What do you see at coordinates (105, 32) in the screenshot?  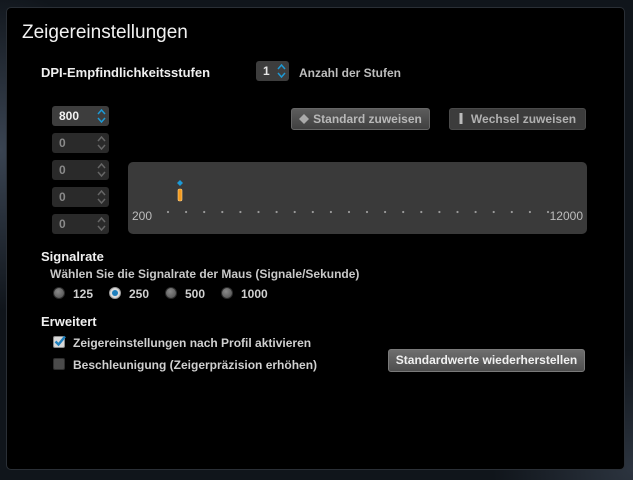 I see `page-title: Zeigereinstellungen` at bounding box center [105, 32].